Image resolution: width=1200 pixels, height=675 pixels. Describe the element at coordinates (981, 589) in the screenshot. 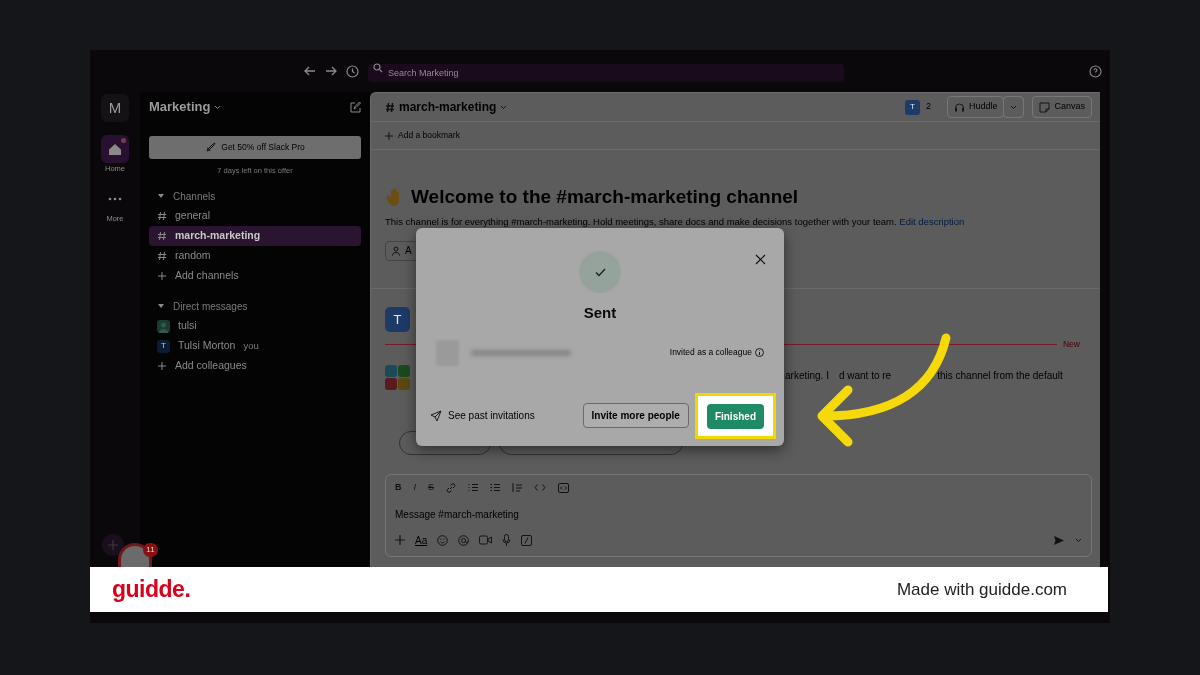

I see `credit-text: Made with guidde.com` at that location.